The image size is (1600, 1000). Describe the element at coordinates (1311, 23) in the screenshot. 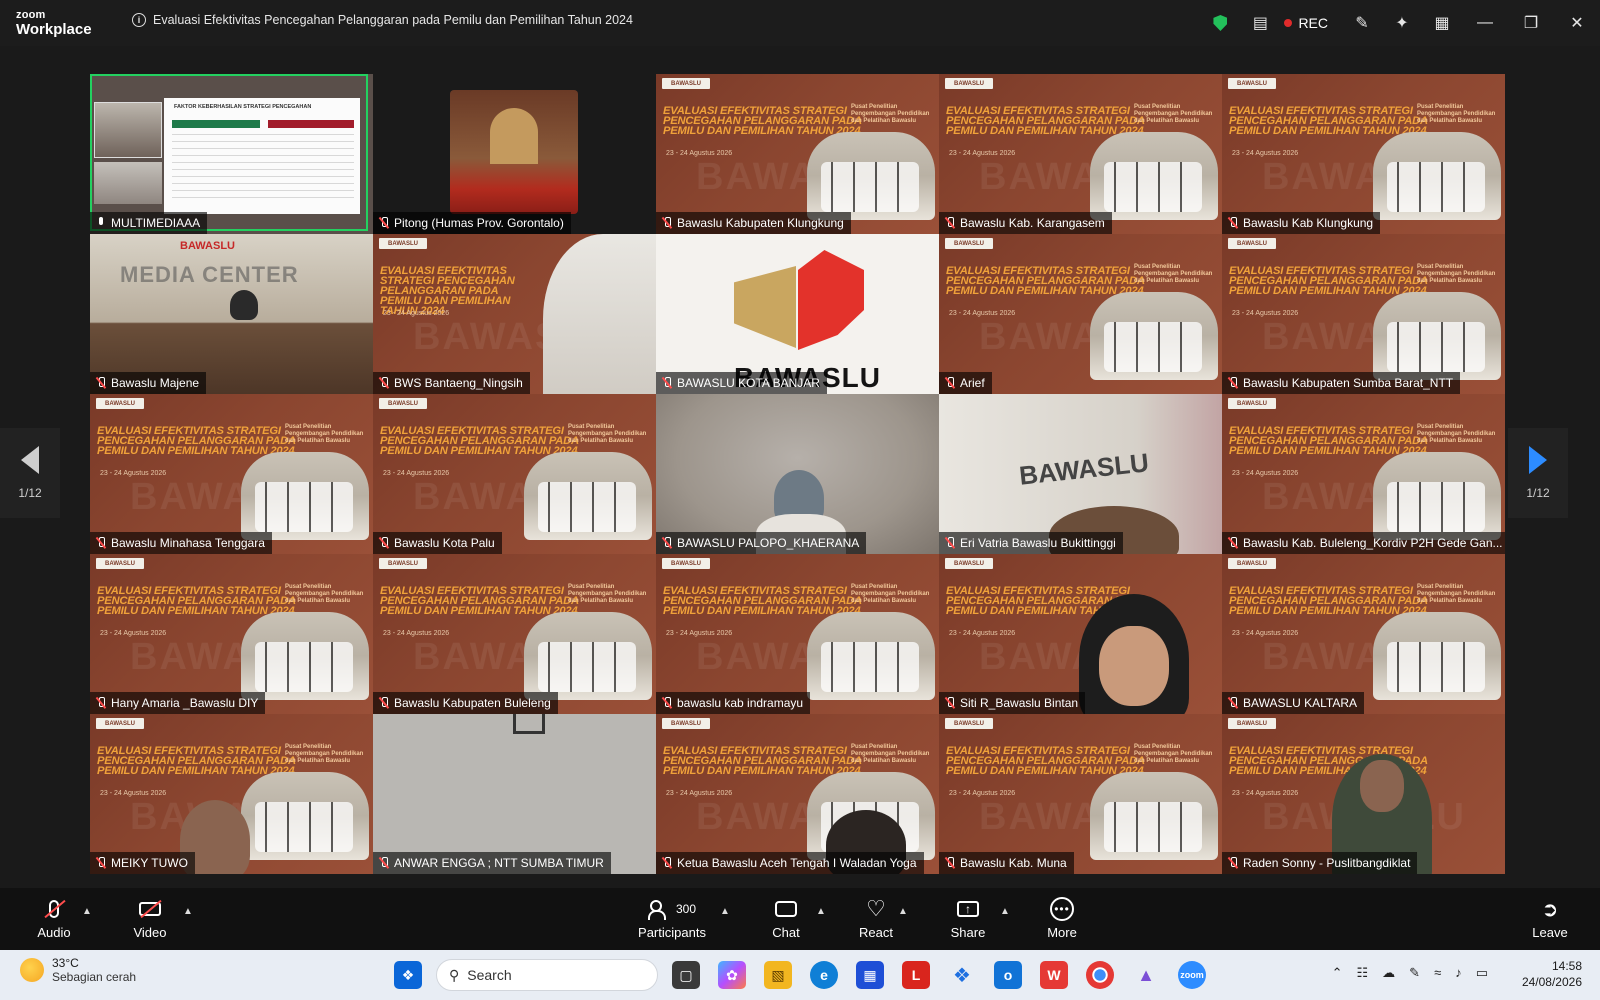

I see `recording-indicator: REC` at that location.